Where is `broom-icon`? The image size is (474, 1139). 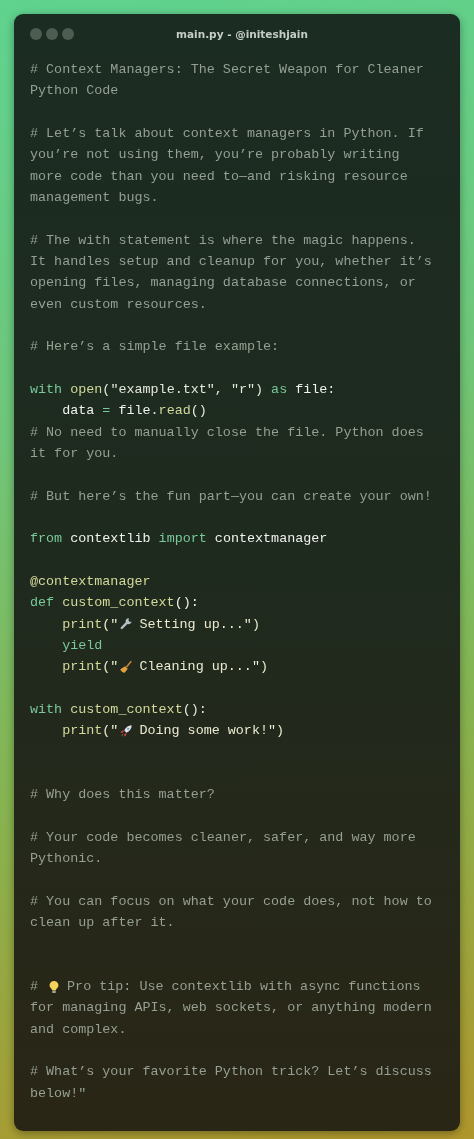 broom-icon is located at coordinates (126, 666).